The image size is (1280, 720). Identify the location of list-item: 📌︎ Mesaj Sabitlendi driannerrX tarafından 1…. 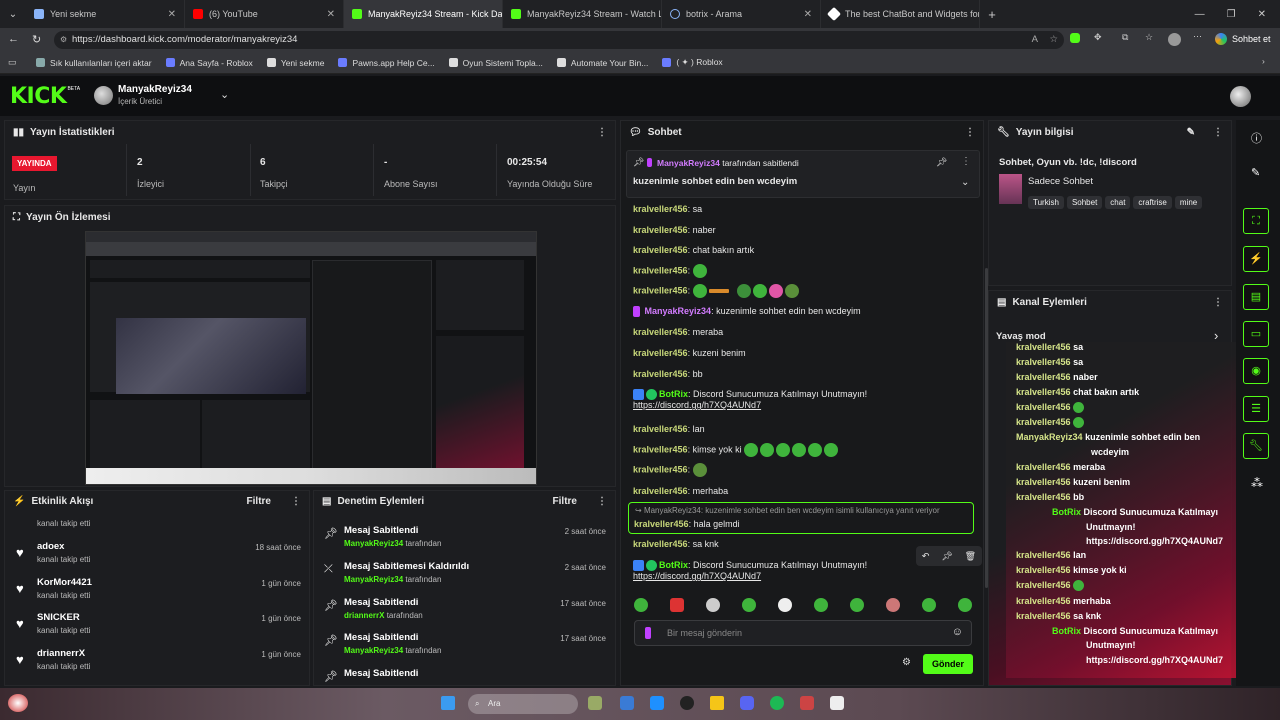
(465, 614).